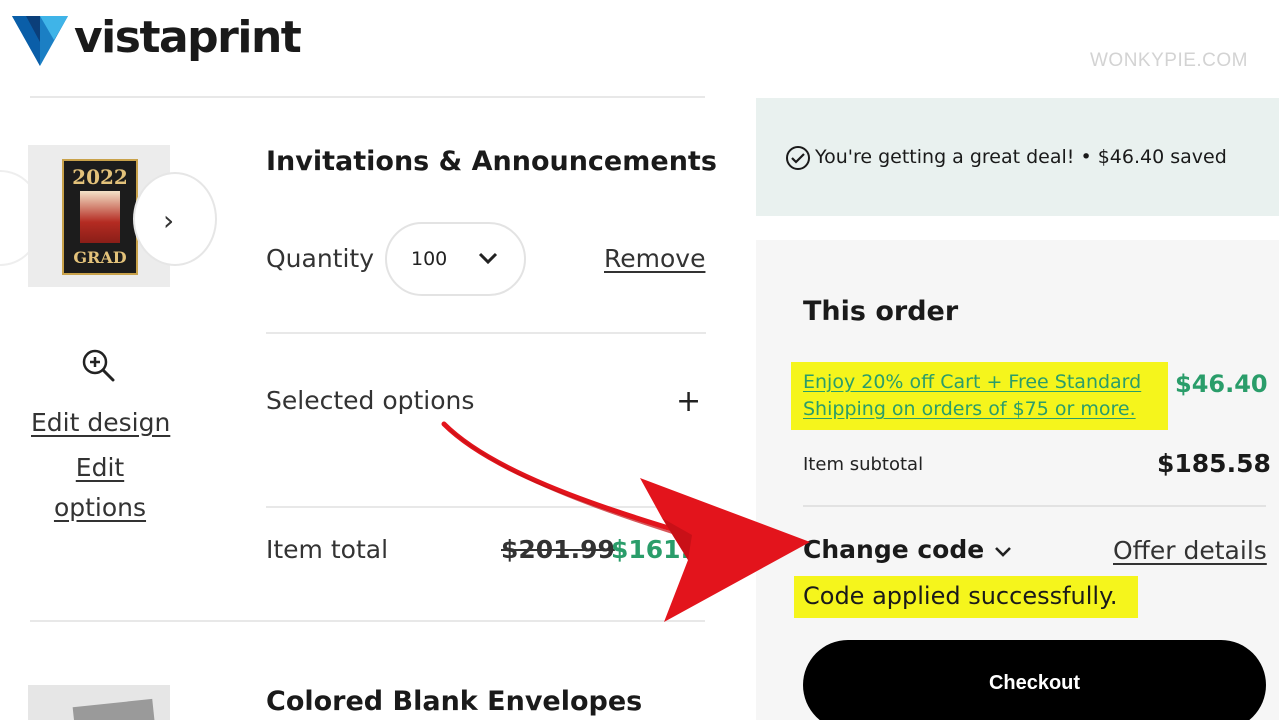 The height and width of the screenshot is (720, 1279). What do you see at coordinates (1190, 550) in the screenshot?
I see `offer-details-link: Offer details` at bounding box center [1190, 550].